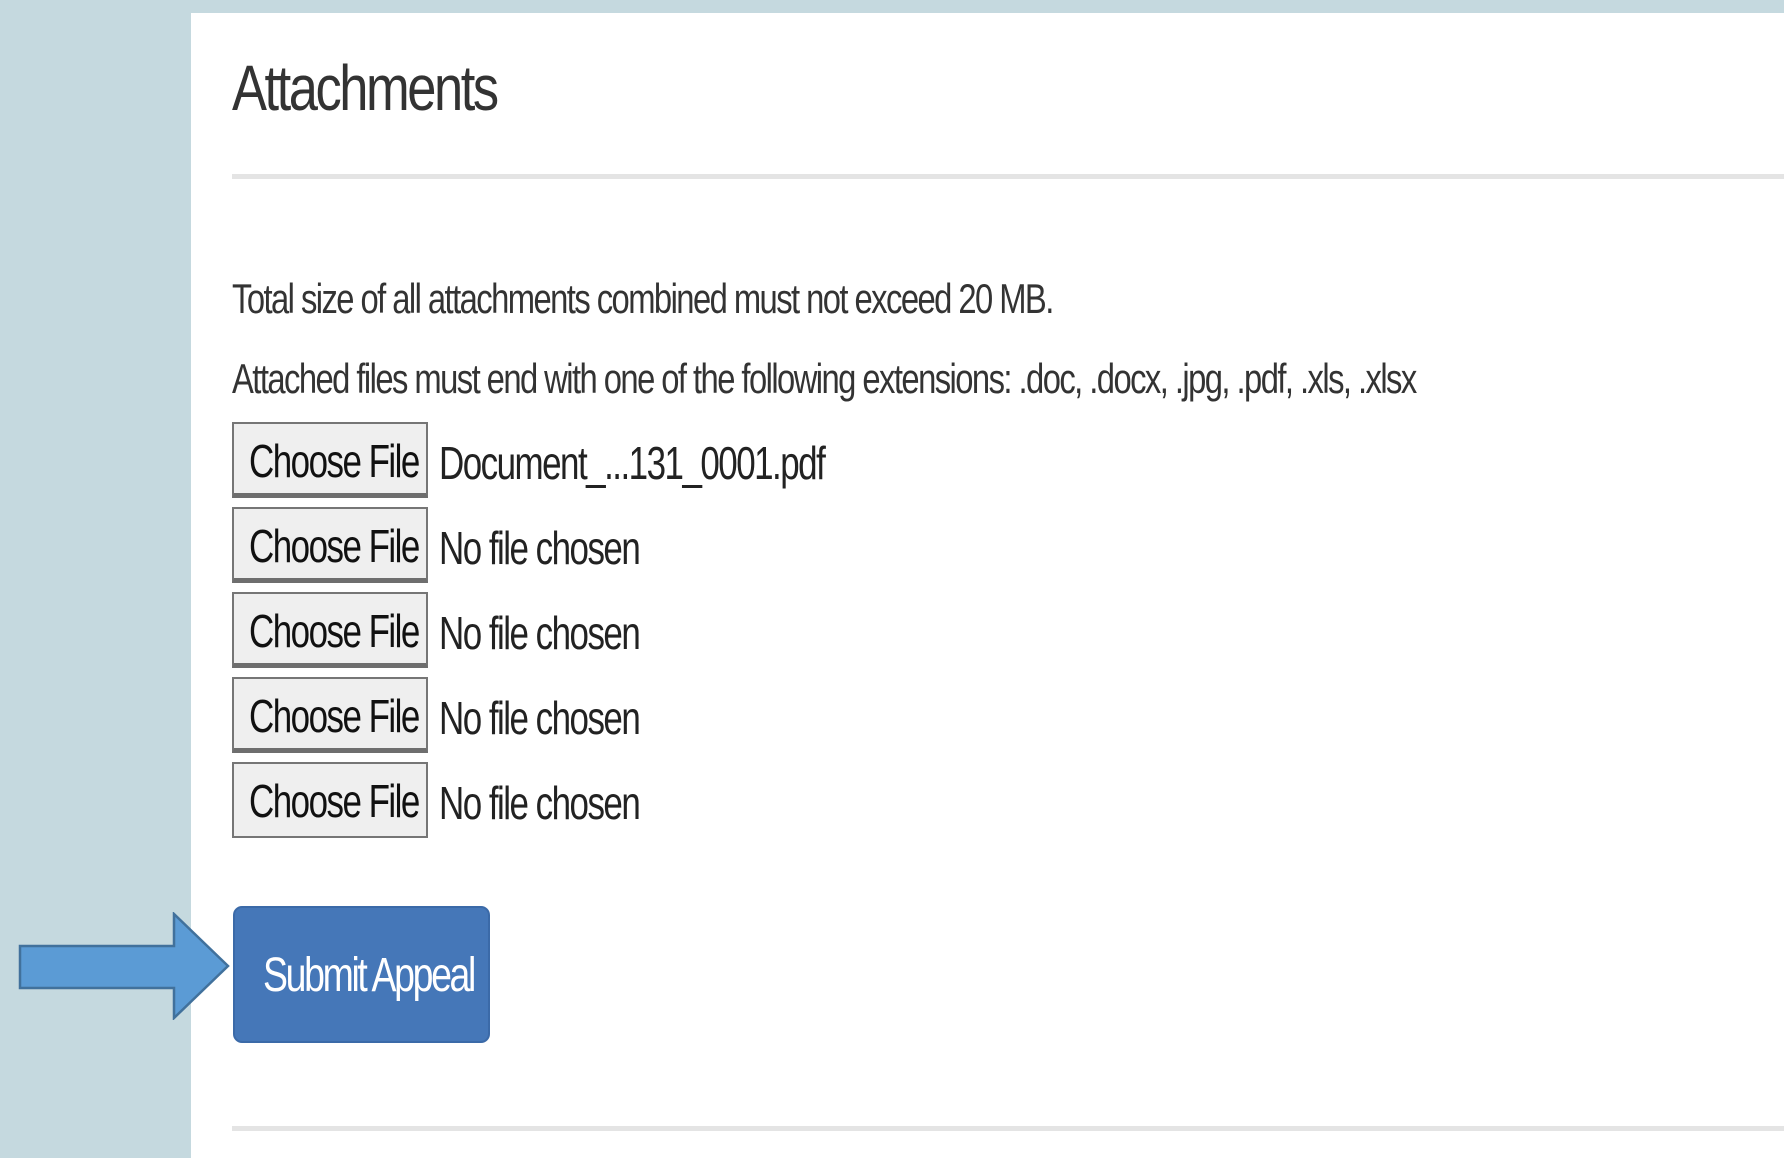  Describe the element at coordinates (124, 966) in the screenshot. I see `arrow-right-icon` at that location.